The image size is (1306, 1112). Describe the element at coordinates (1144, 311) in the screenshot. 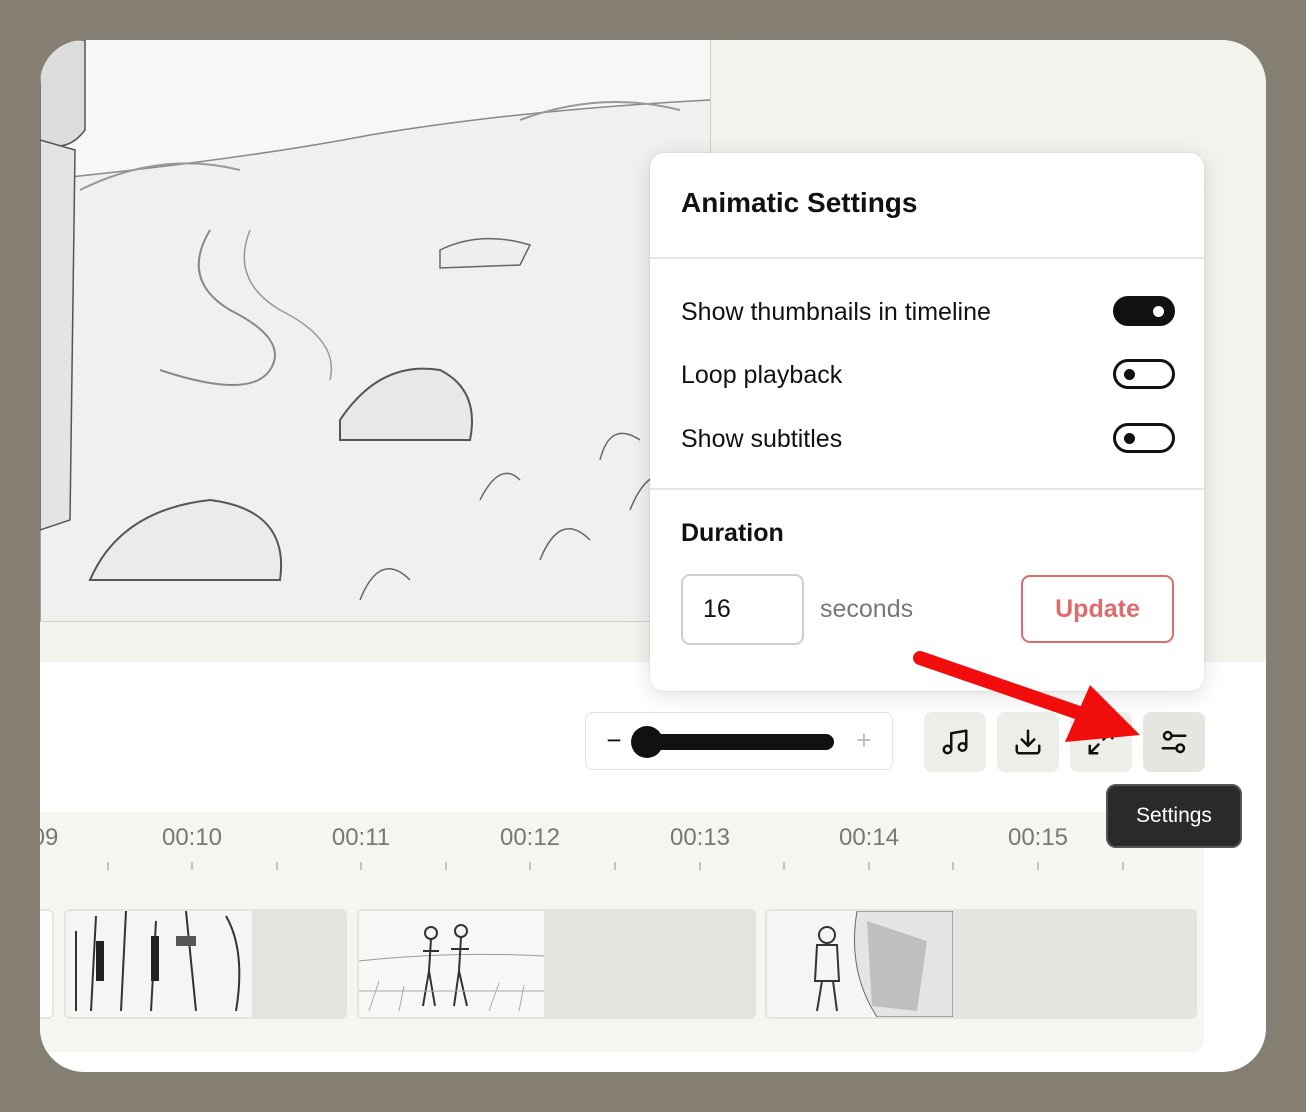

I see `thumbnails-toggle` at that location.